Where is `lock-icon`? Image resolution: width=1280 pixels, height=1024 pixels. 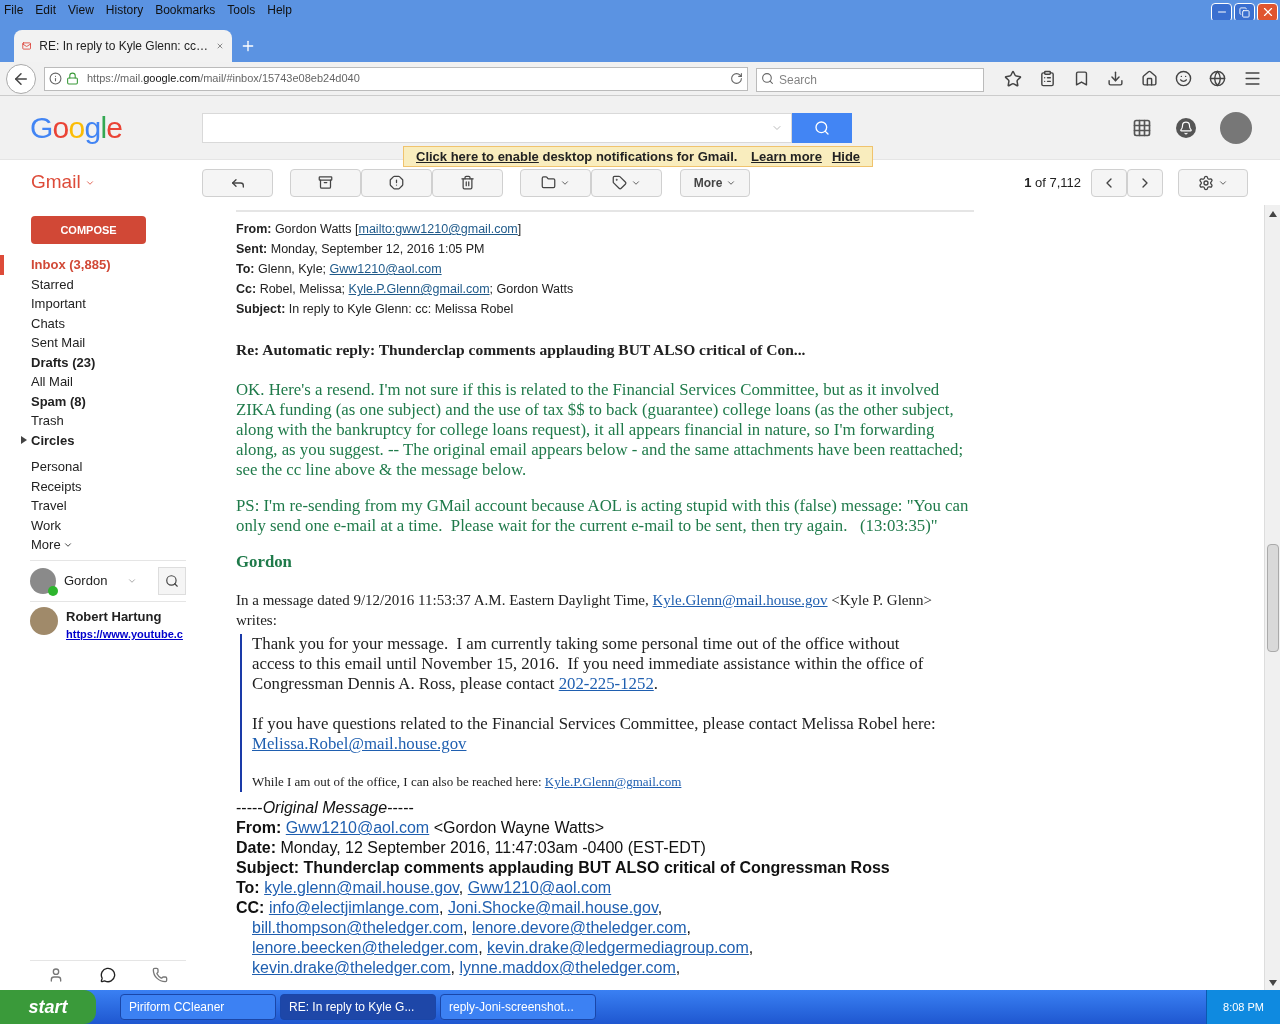
lock-icon is located at coordinates (72, 78).